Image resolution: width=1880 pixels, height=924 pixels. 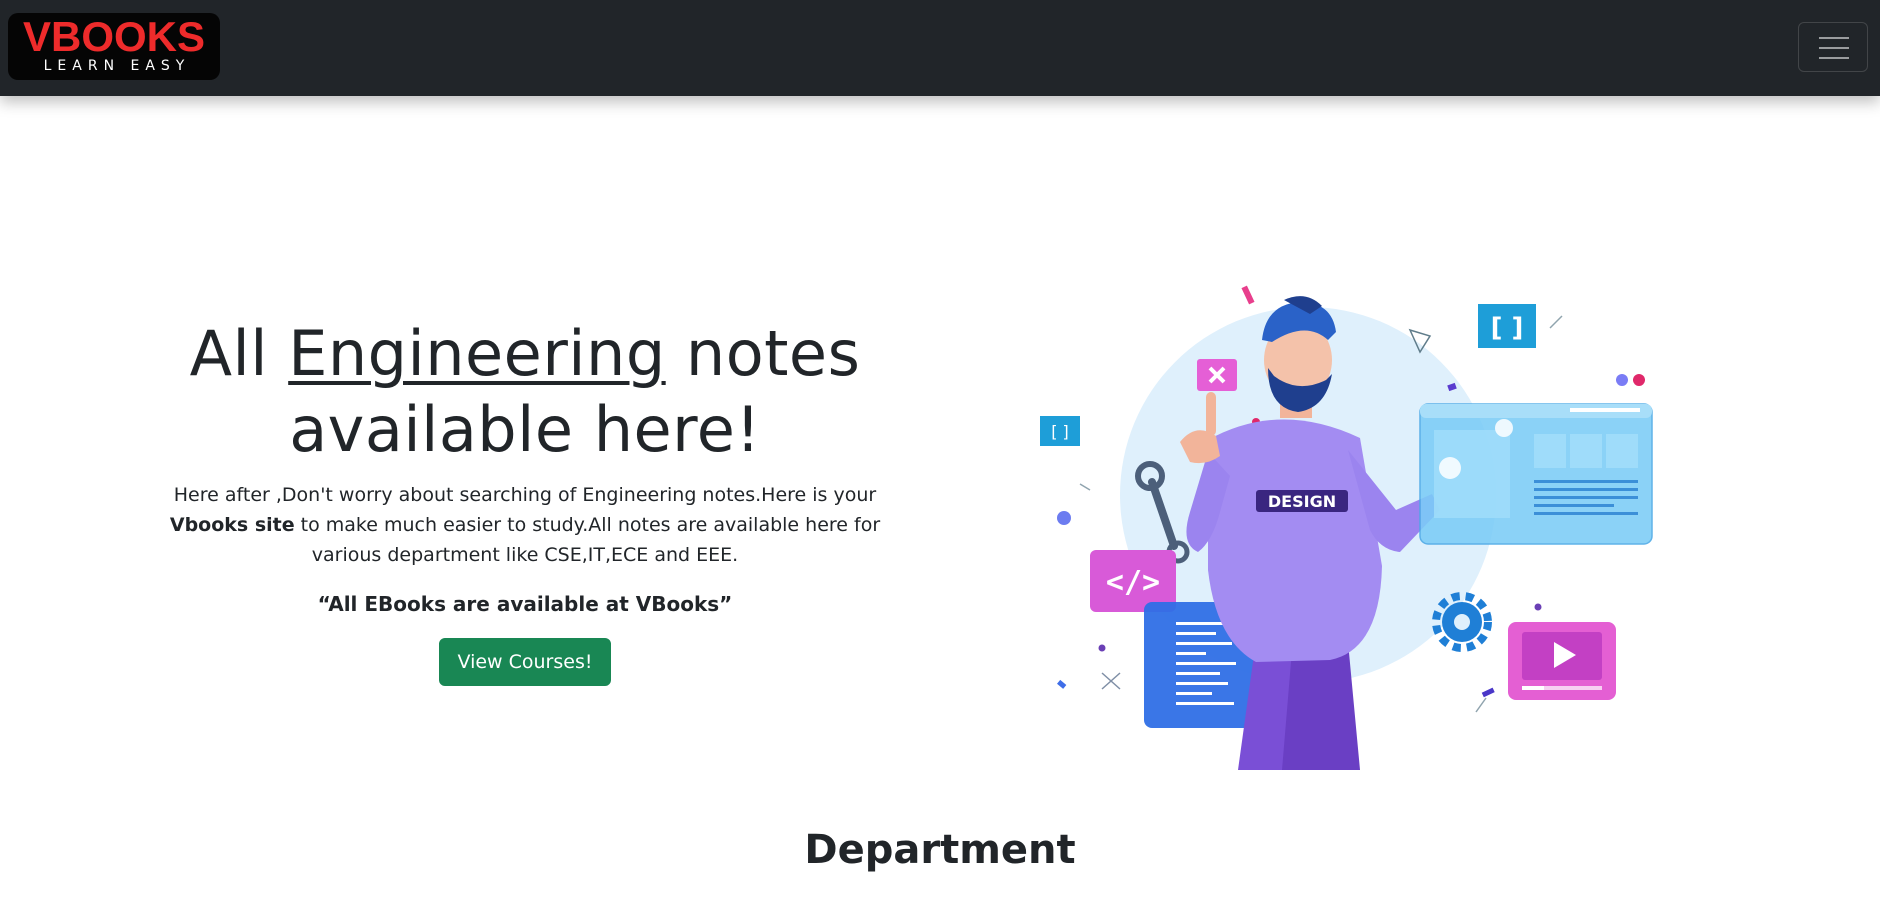 What do you see at coordinates (1833, 47) in the screenshot?
I see `navbar-toggler-button` at bounding box center [1833, 47].